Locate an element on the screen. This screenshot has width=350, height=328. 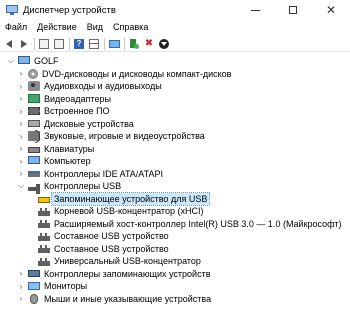
back-icon is located at coordinates (9, 43).